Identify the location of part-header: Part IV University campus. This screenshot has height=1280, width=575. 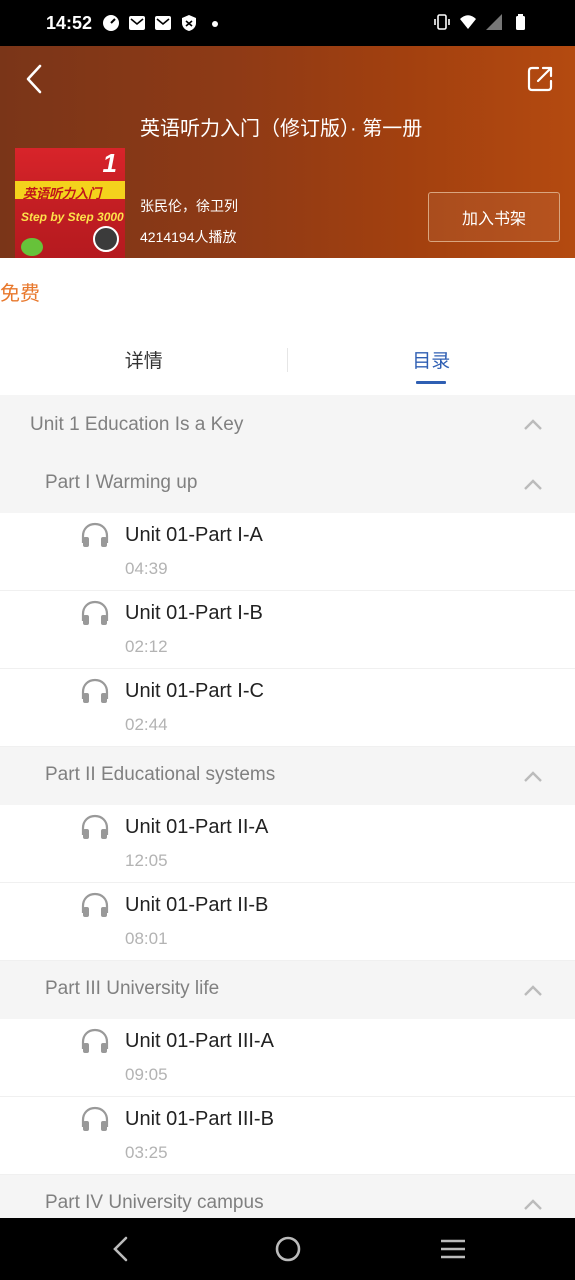
(287, 1196).